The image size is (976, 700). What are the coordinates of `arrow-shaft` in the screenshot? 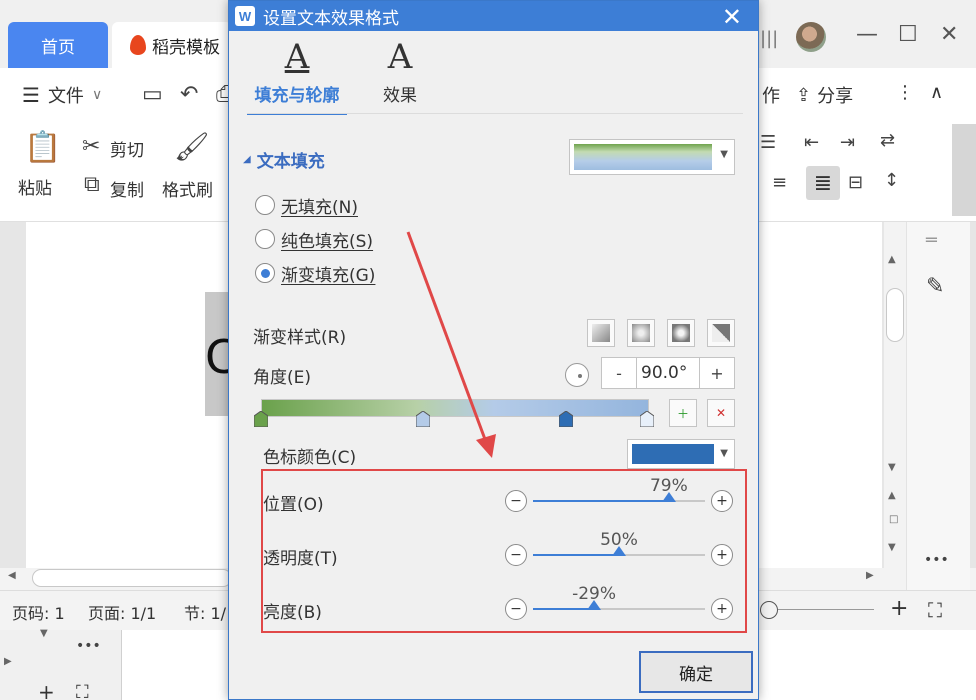 It's located at (447, 337).